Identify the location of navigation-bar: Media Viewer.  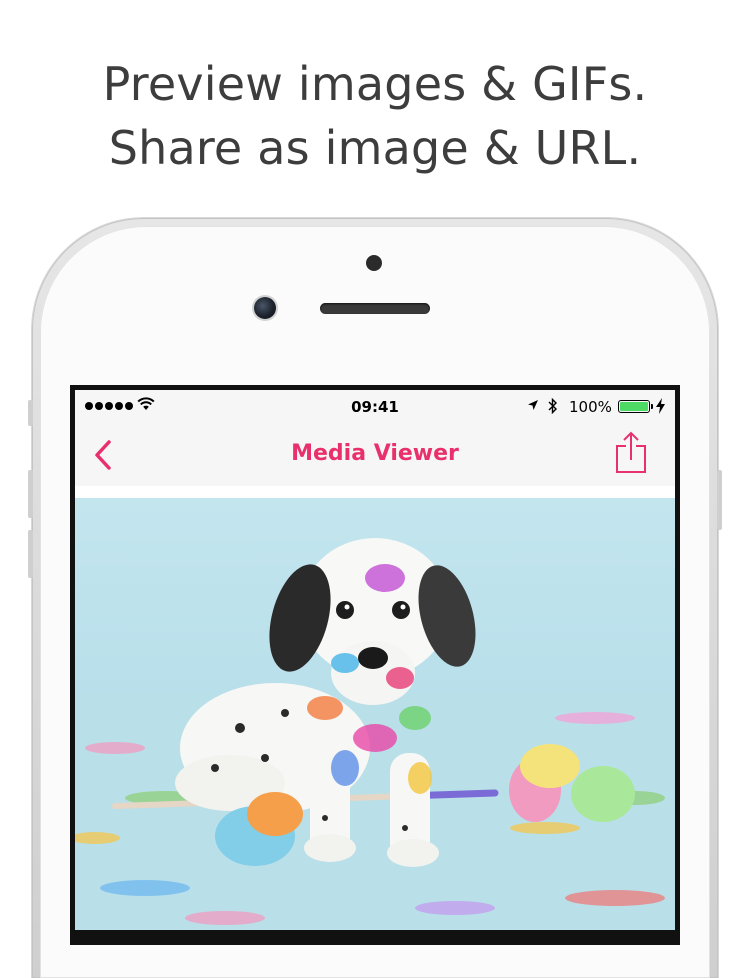
(375, 455).